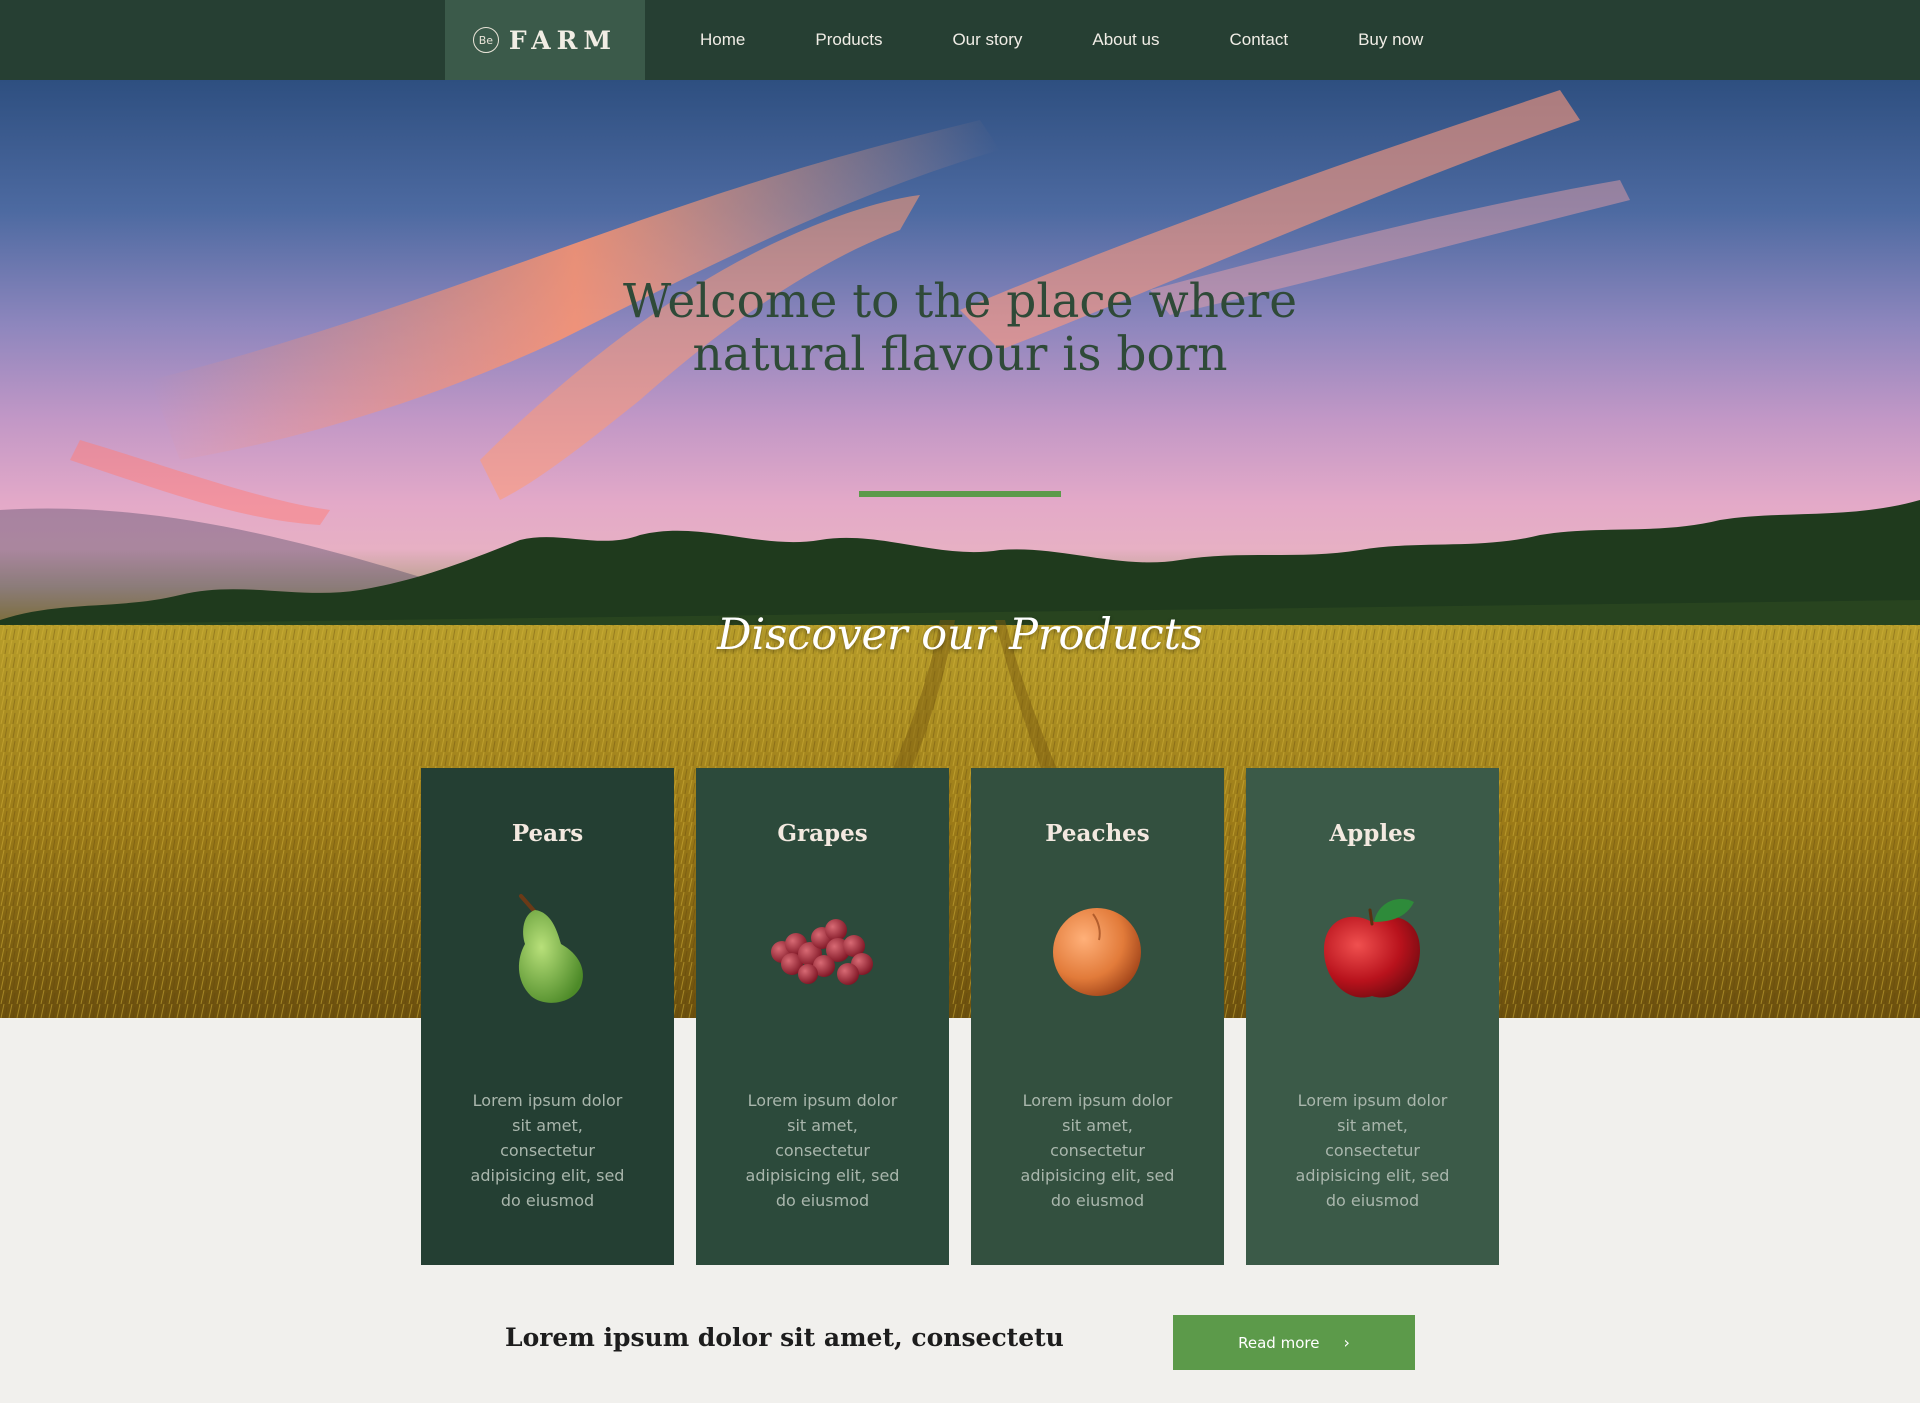  What do you see at coordinates (822, 833) in the screenshot?
I see `product-name: Grapes` at bounding box center [822, 833].